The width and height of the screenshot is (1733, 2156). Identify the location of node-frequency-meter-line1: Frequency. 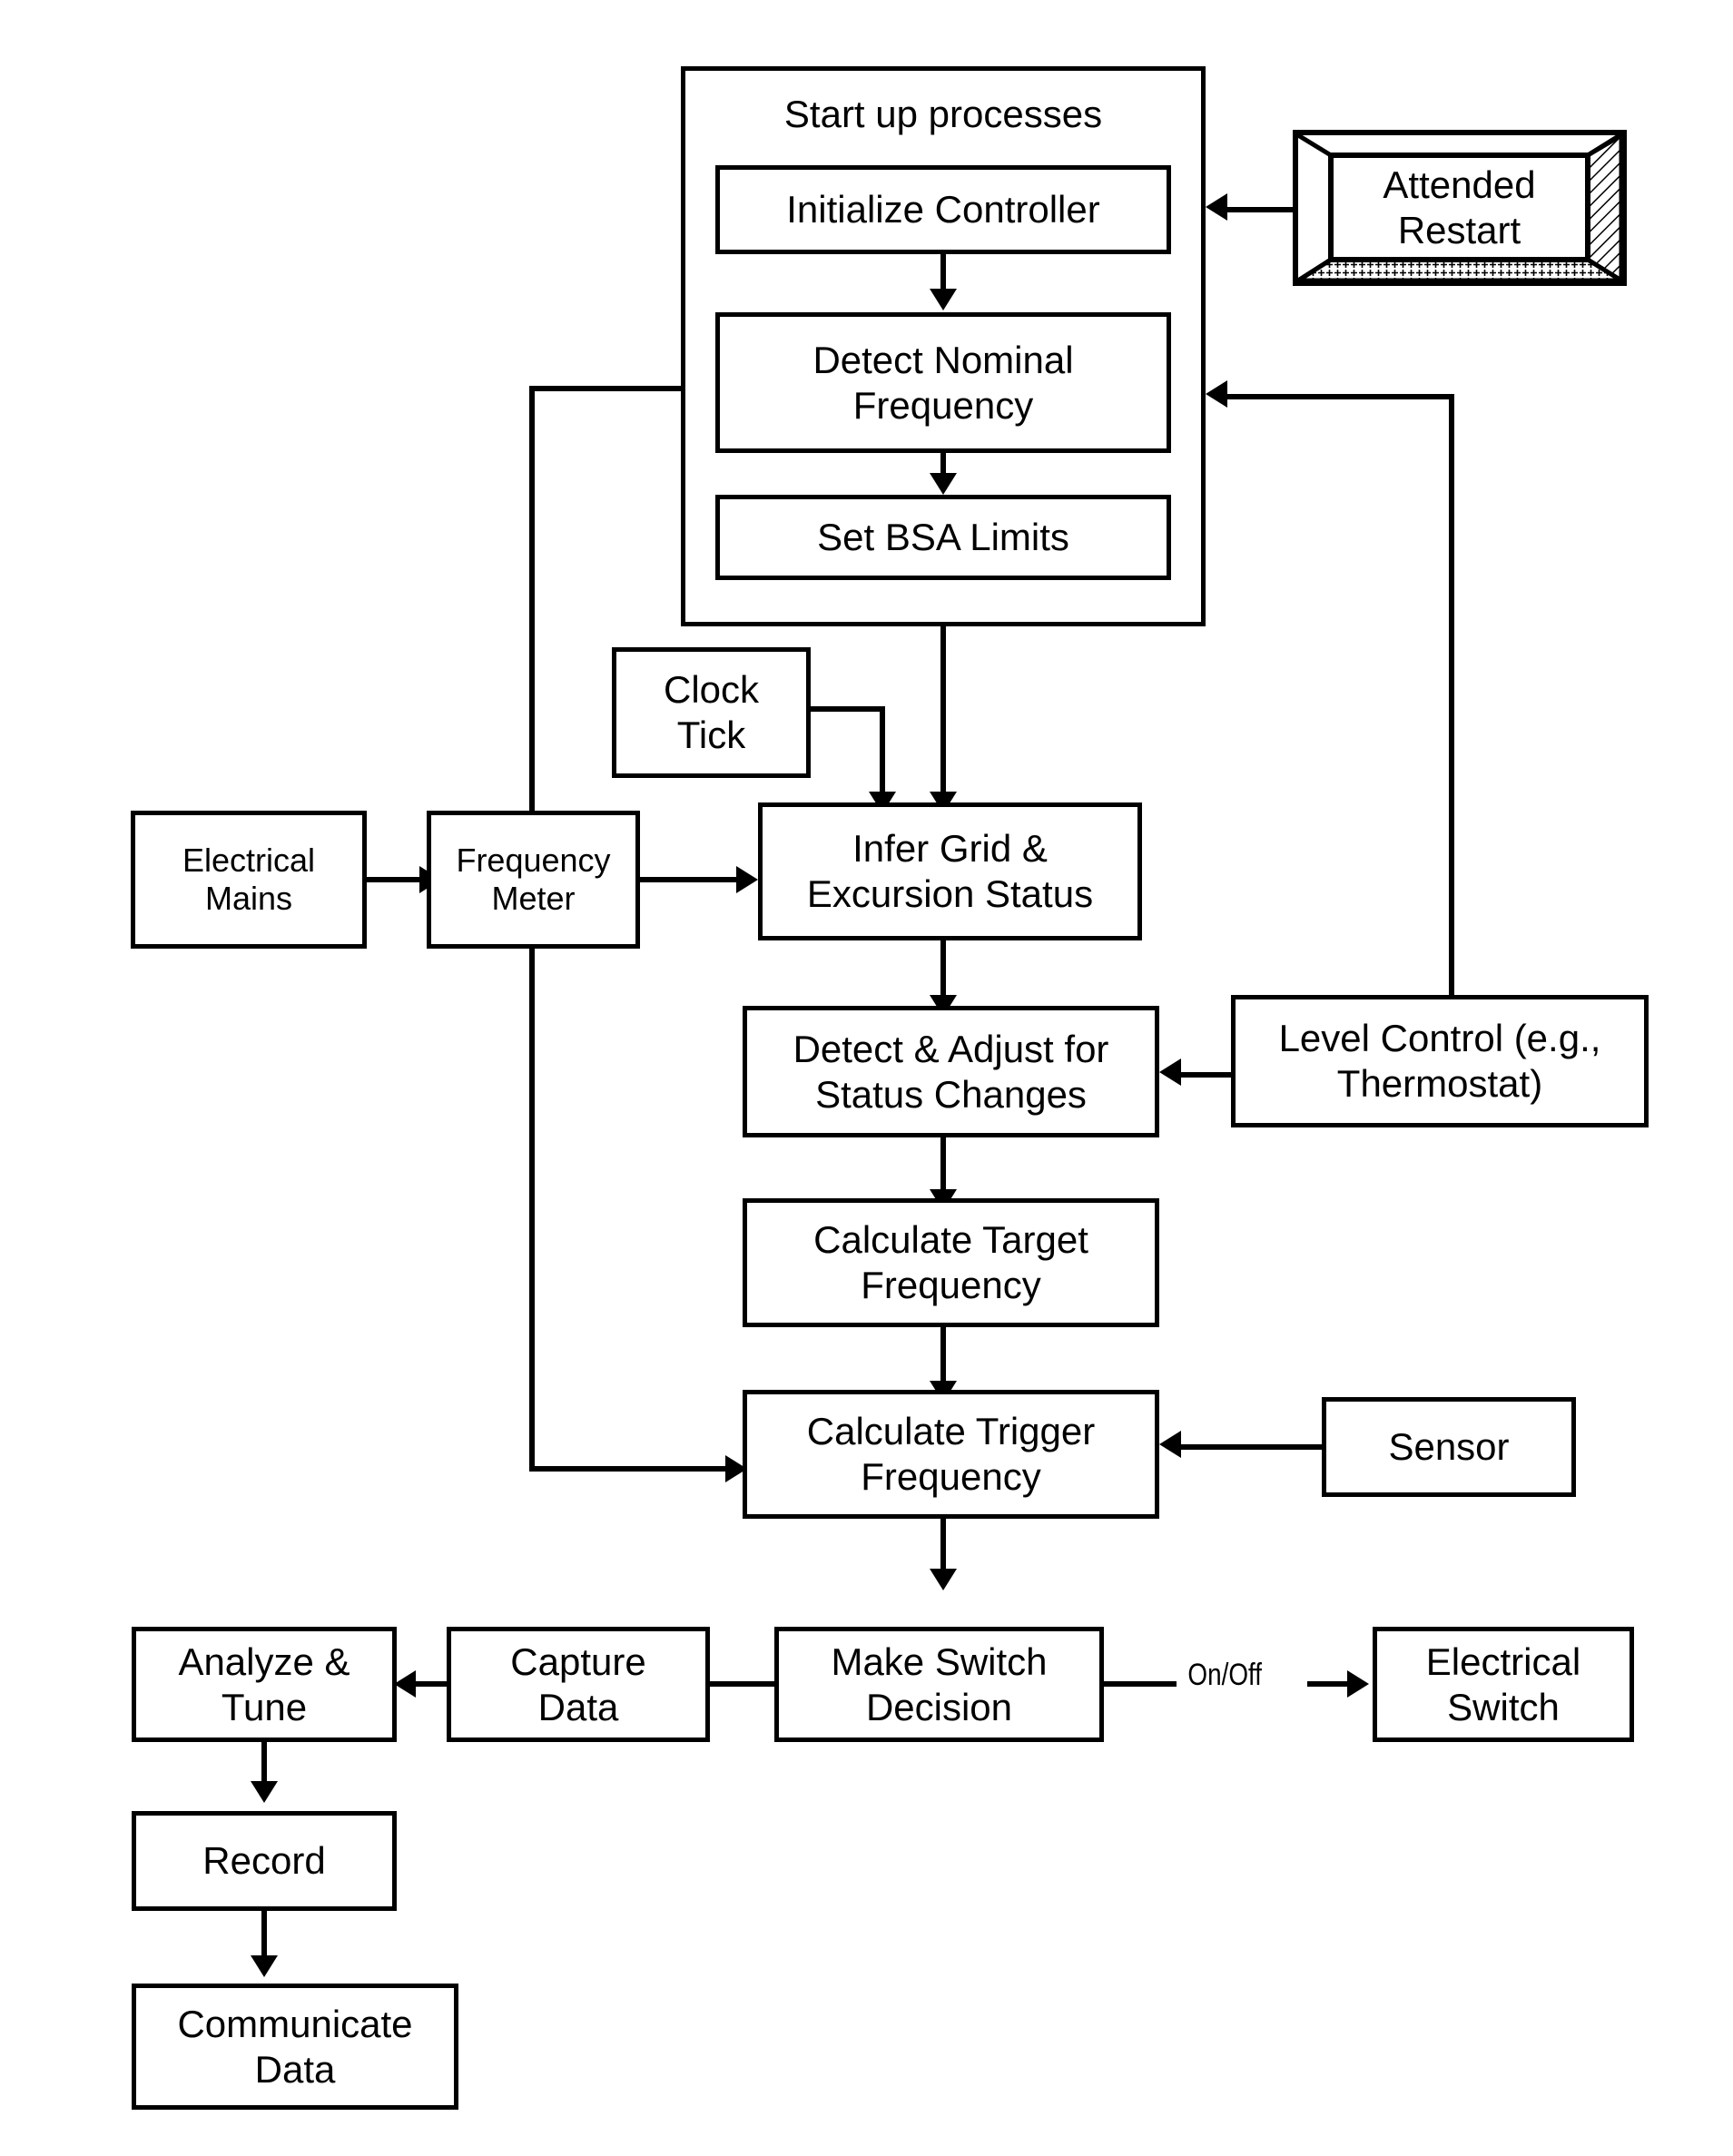
(533, 860).